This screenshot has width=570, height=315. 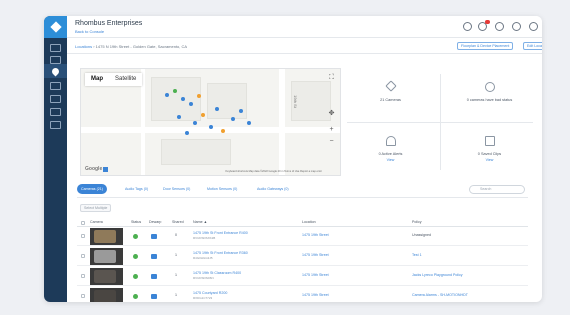 What do you see at coordinates (94, 169) in the screenshot?
I see `google-logo: Google` at bounding box center [94, 169].